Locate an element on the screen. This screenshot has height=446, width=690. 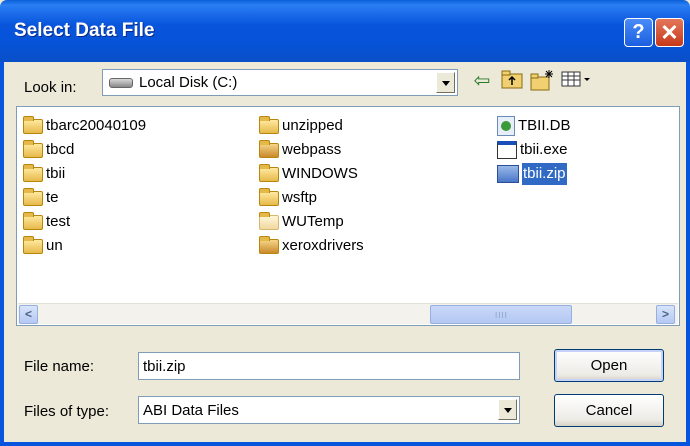
item-label: wsftp is located at coordinates (300, 197).